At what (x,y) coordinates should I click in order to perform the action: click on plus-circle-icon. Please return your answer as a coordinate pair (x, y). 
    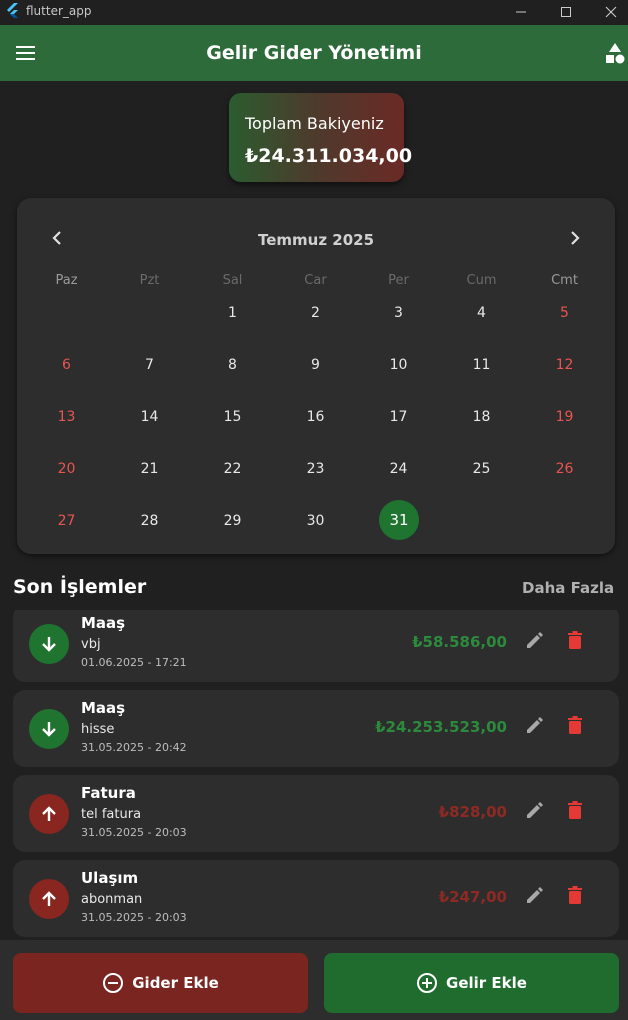
    Looking at the image, I should click on (427, 983).